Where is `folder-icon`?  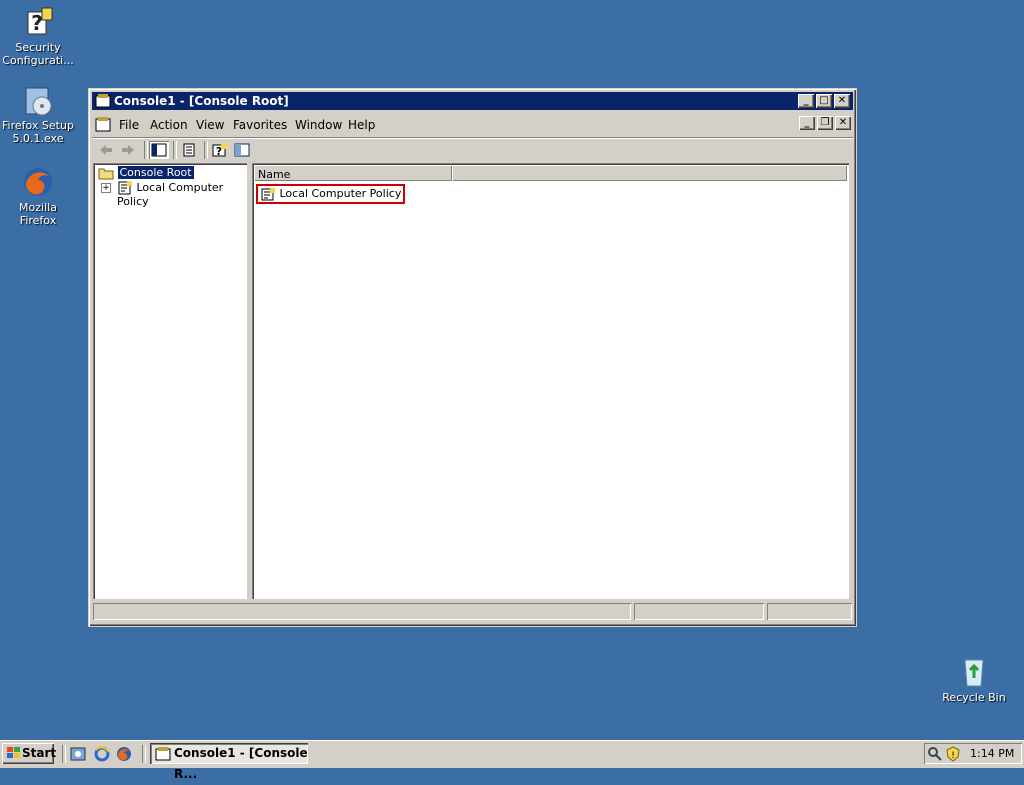
folder-icon is located at coordinates (106, 173).